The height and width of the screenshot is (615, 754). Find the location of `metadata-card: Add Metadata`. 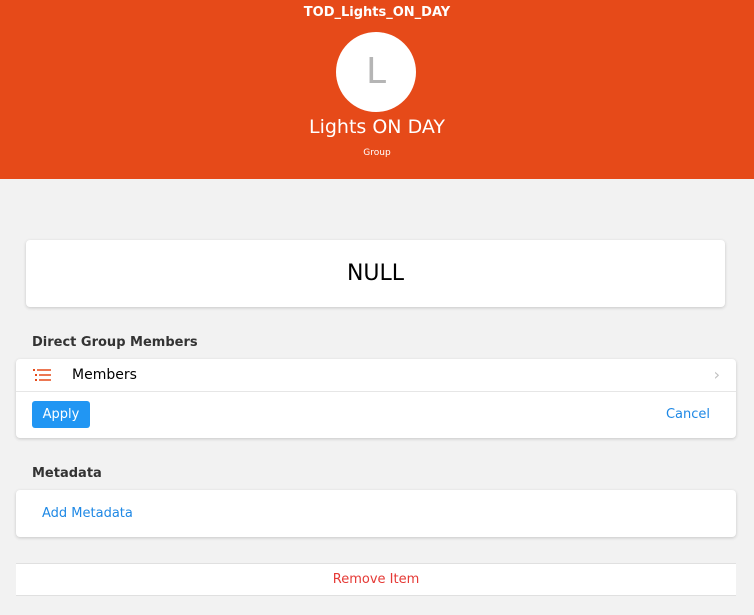

metadata-card: Add Metadata is located at coordinates (376, 513).